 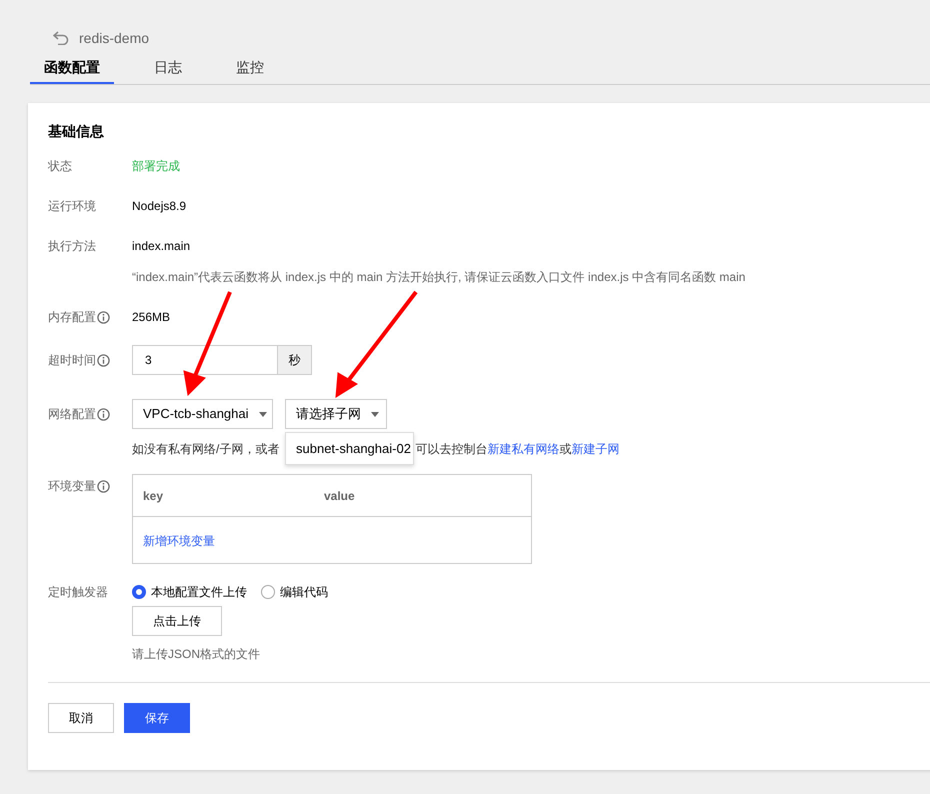 I want to click on dropdown-option: subnet-shanghai-02, so click(x=349, y=448).